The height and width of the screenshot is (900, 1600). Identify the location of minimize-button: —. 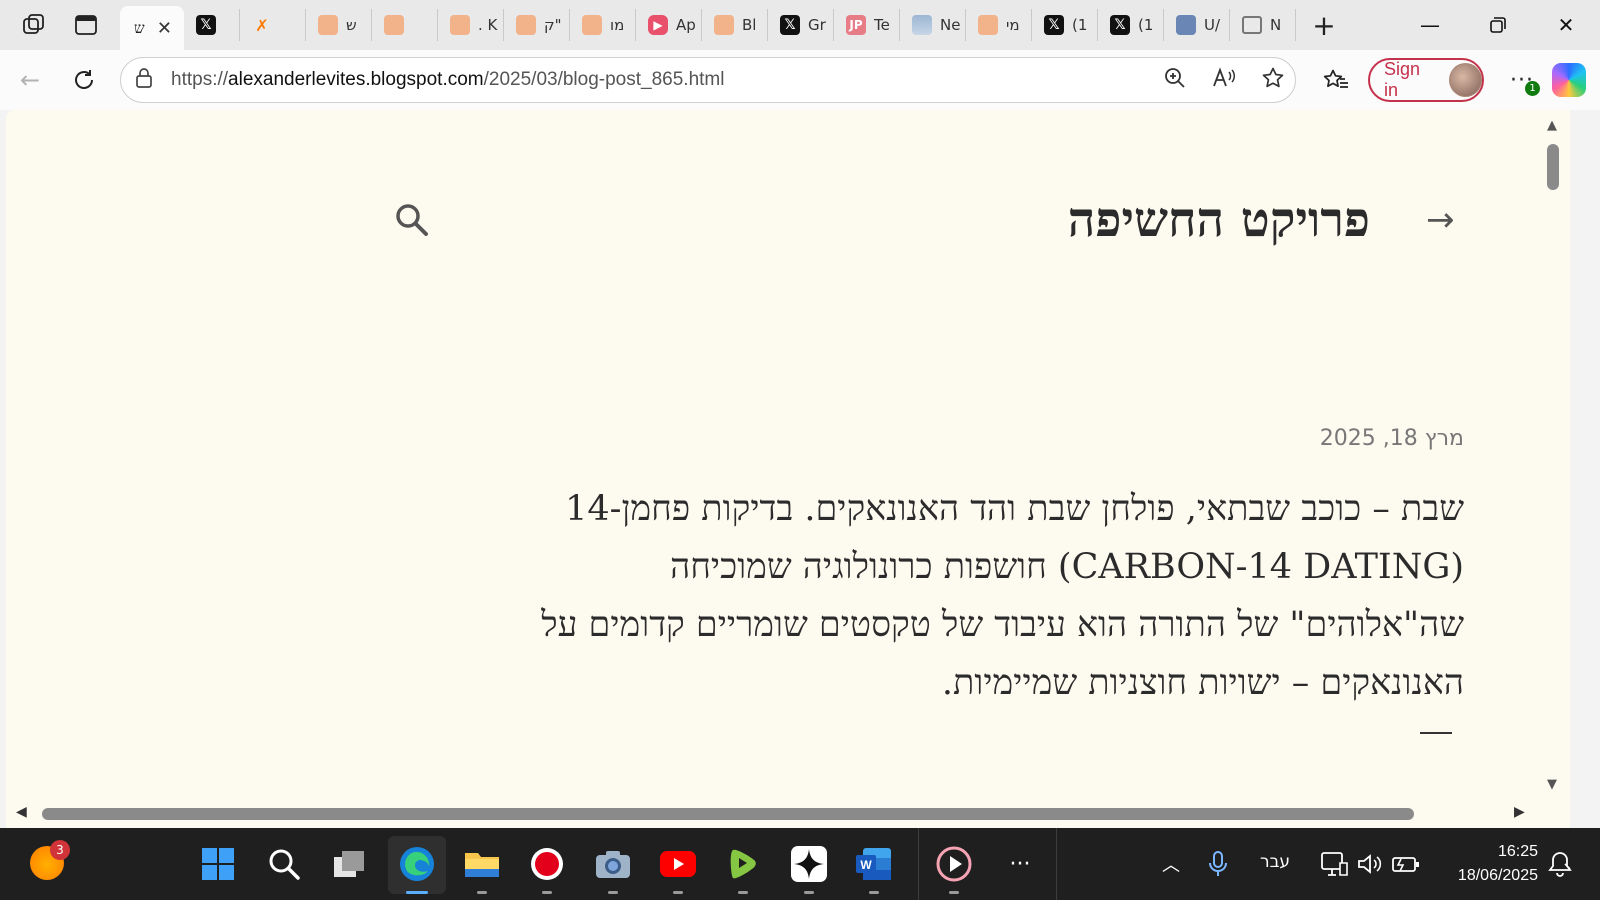
(1430, 25).